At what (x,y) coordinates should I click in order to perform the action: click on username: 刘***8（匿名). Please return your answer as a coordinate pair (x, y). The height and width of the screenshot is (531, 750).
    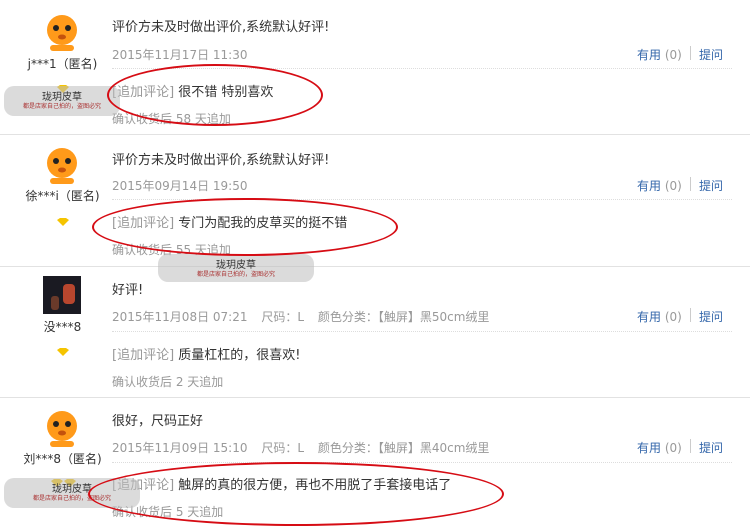
    Looking at the image, I should click on (62, 458).